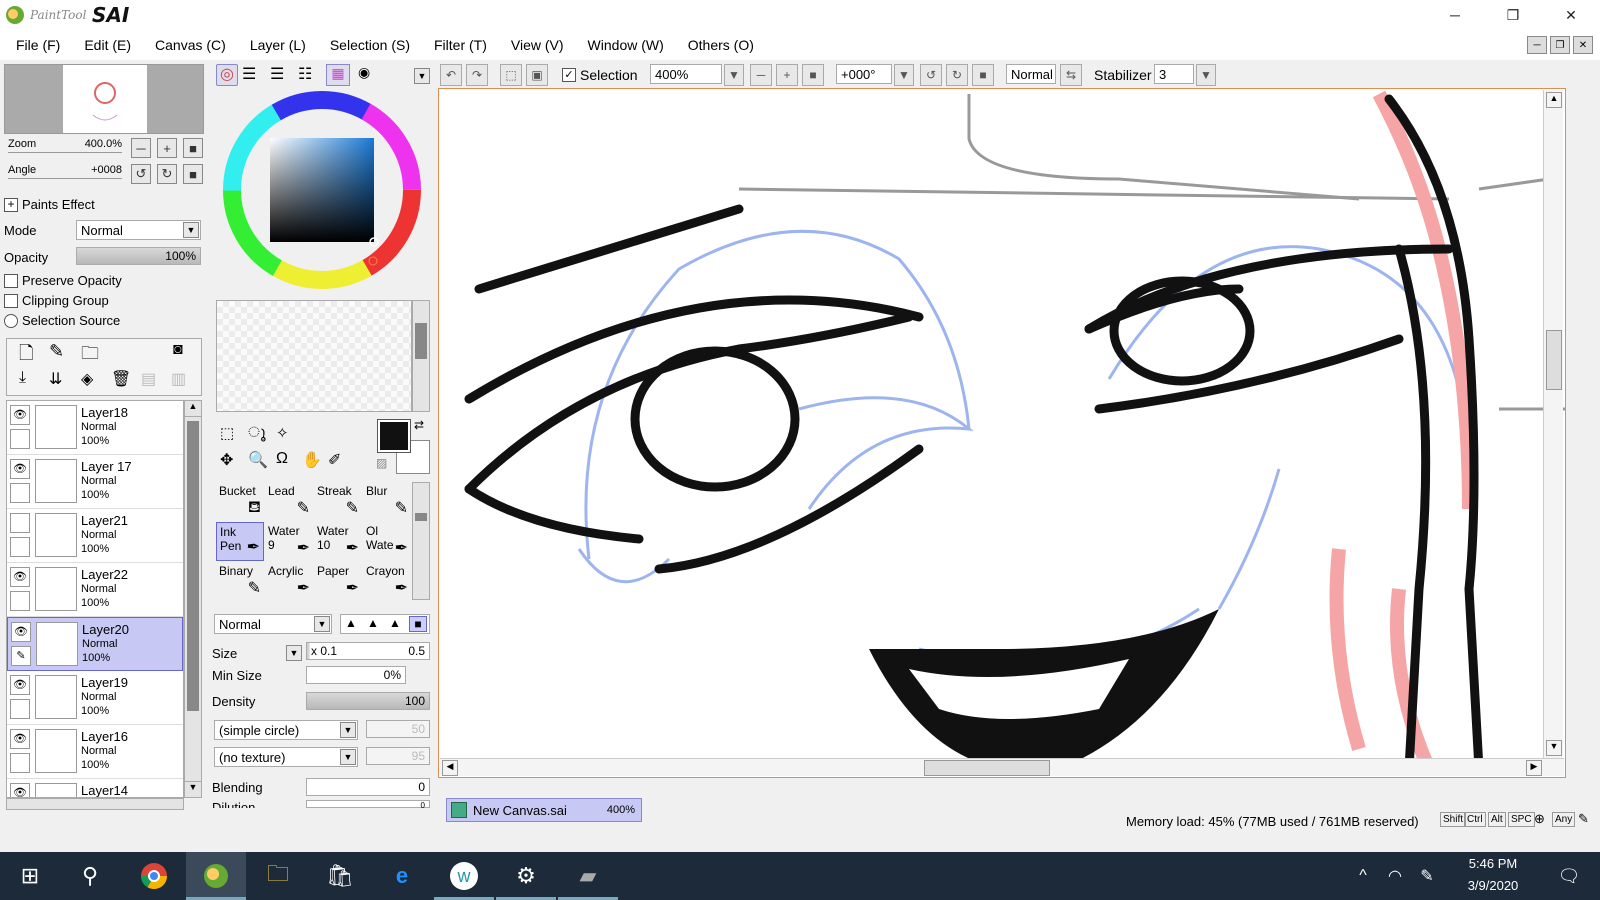 The height and width of the screenshot is (900, 1600). Describe the element at coordinates (373, 623) in the screenshot. I see `edge-mid-icon: ▲` at that location.